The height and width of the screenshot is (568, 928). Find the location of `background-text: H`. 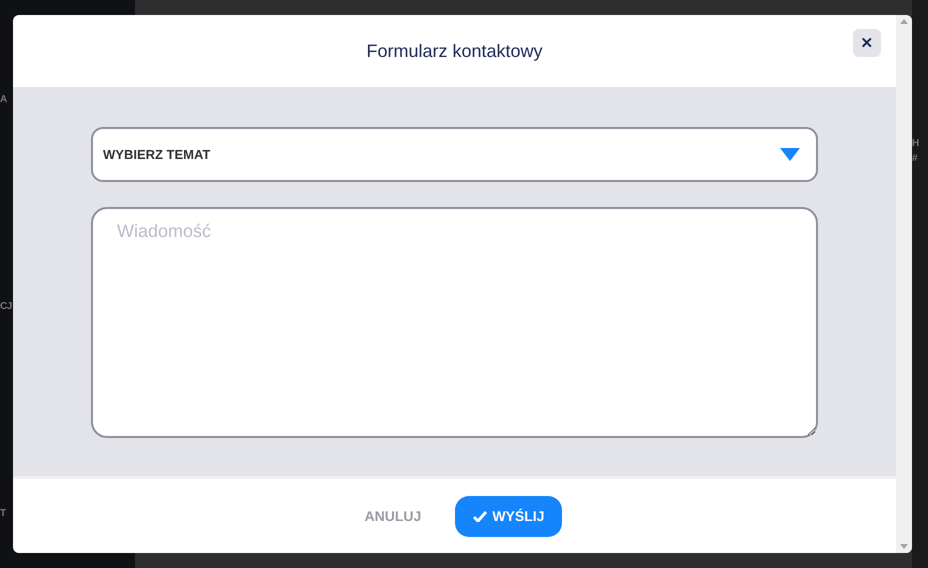

background-text: H is located at coordinates (915, 143).